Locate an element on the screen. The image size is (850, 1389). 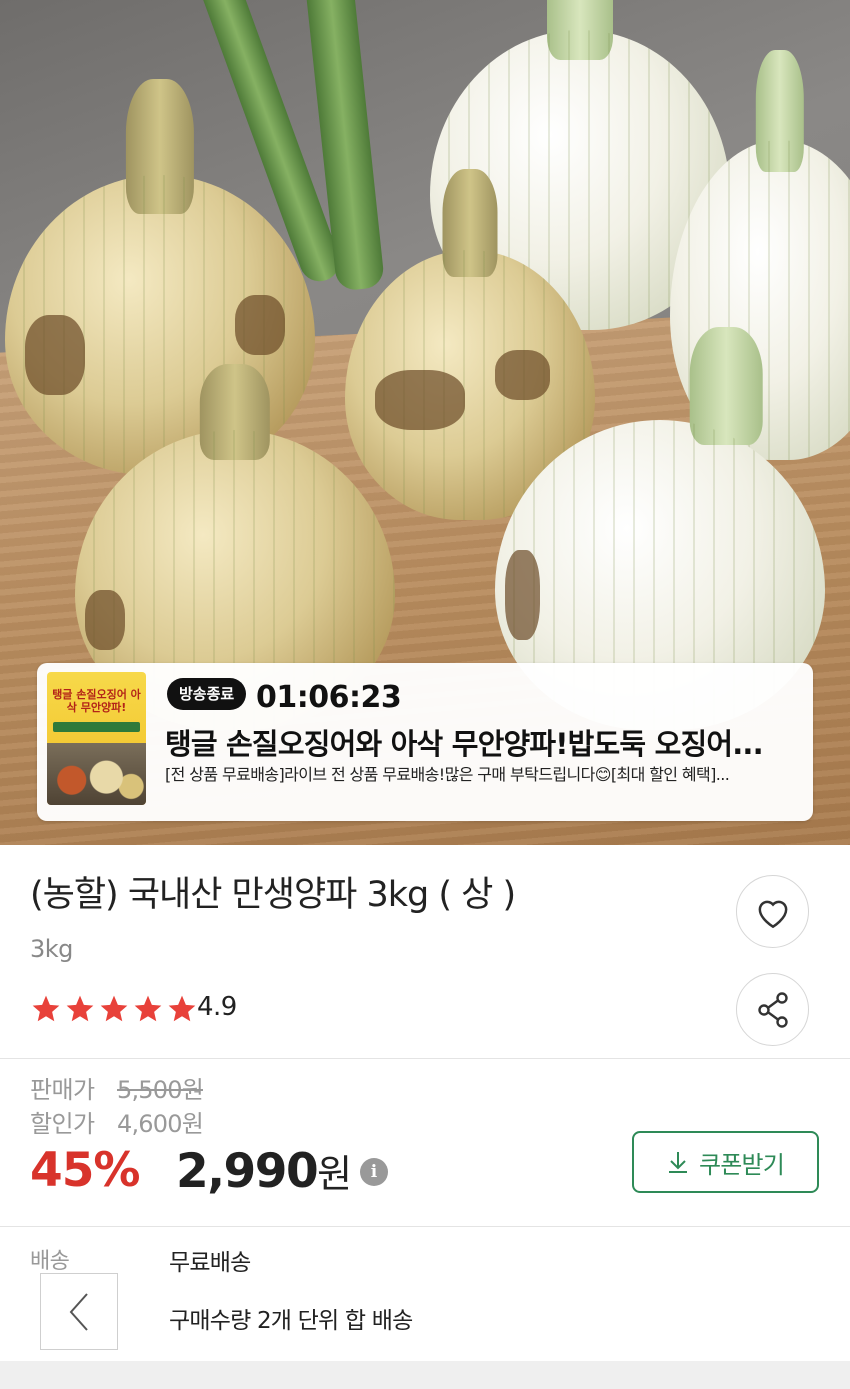
coupon-download-button: 쿠폰받기 is located at coordinates (725, 1162).